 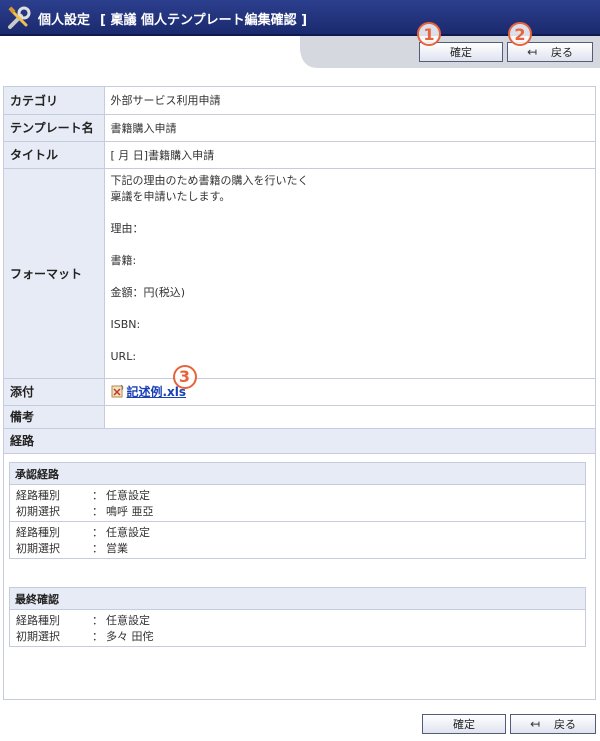 What do you see at coordinates (300, 636) in the screenshot?
I see `route-init-line: 初期選択 ：多々 田侘` at bounding box center [300, 636].